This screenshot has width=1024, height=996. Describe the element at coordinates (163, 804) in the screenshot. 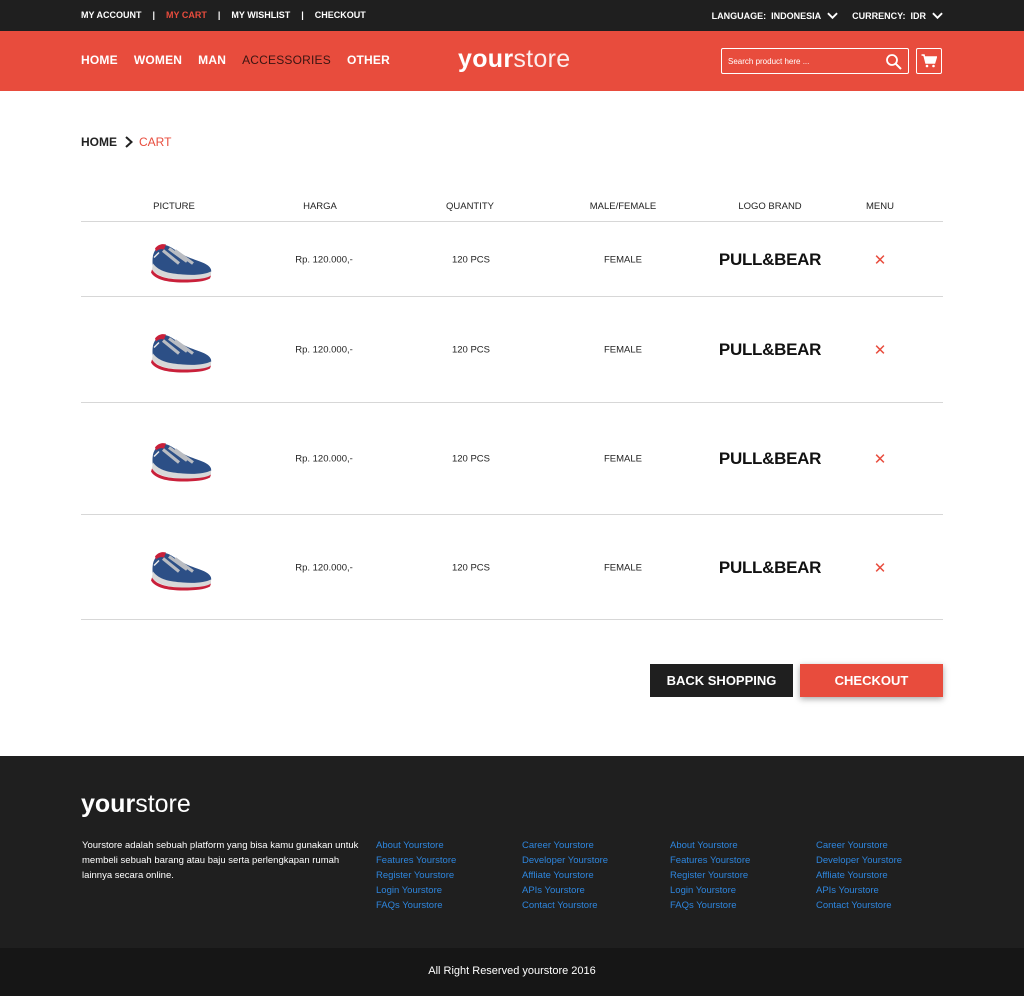

I see `footer-logo-light: store` at that location.